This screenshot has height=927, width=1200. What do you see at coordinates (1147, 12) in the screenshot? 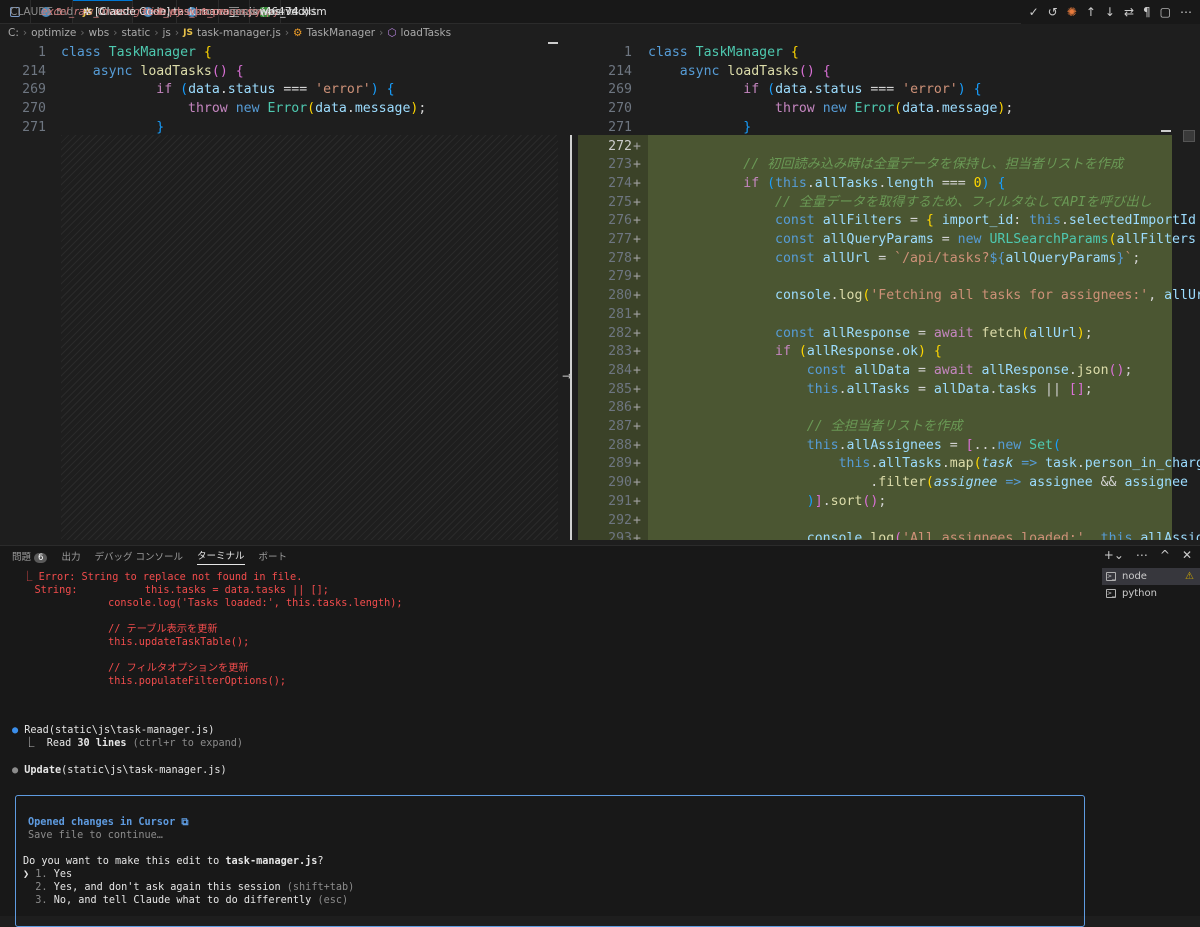
I see `whitespace-icon: ¶` at bounding box center [1147, 12].